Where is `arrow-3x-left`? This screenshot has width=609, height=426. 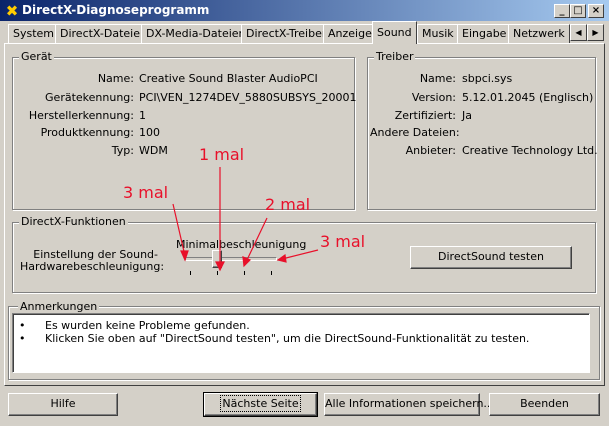
arrow-3x-left is located at coordinates (179, 230).